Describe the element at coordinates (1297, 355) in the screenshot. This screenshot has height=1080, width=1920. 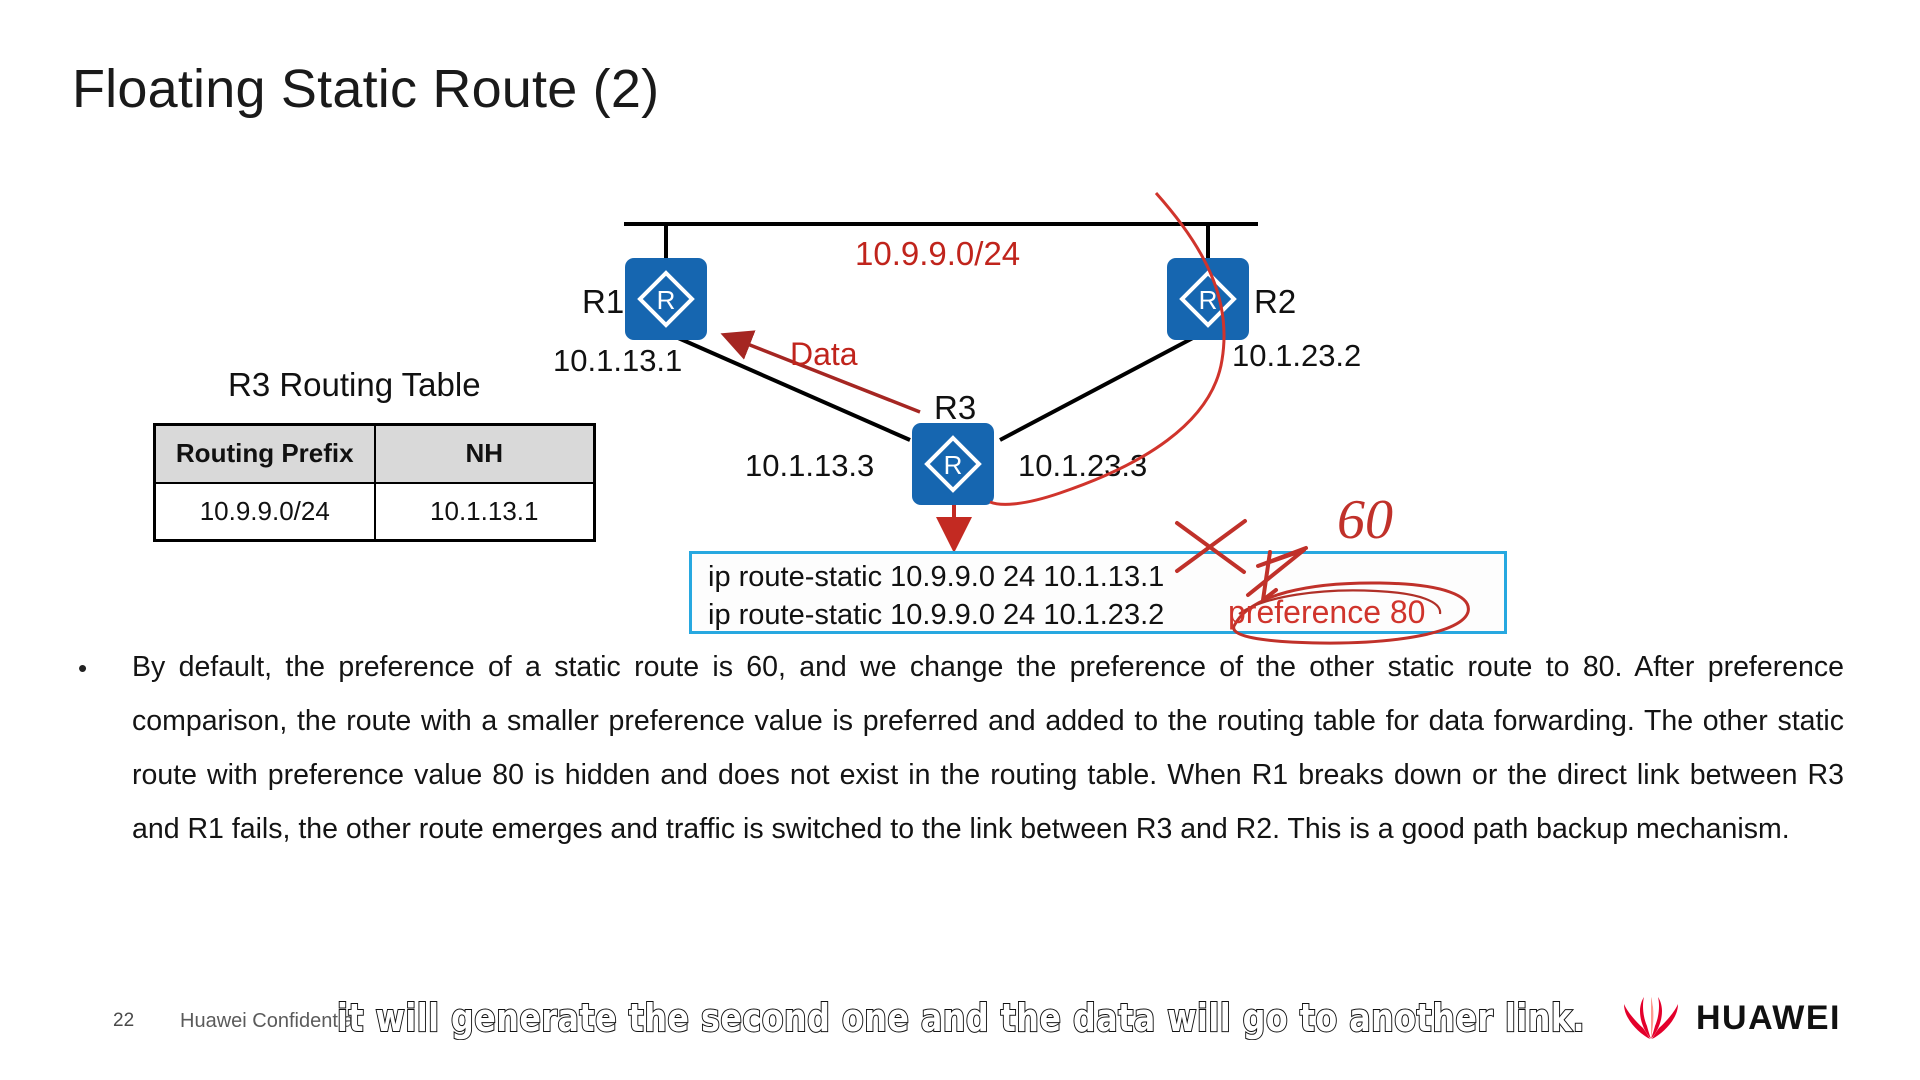
I see `interface-ip-r2: 10.1.23.2` at that location.